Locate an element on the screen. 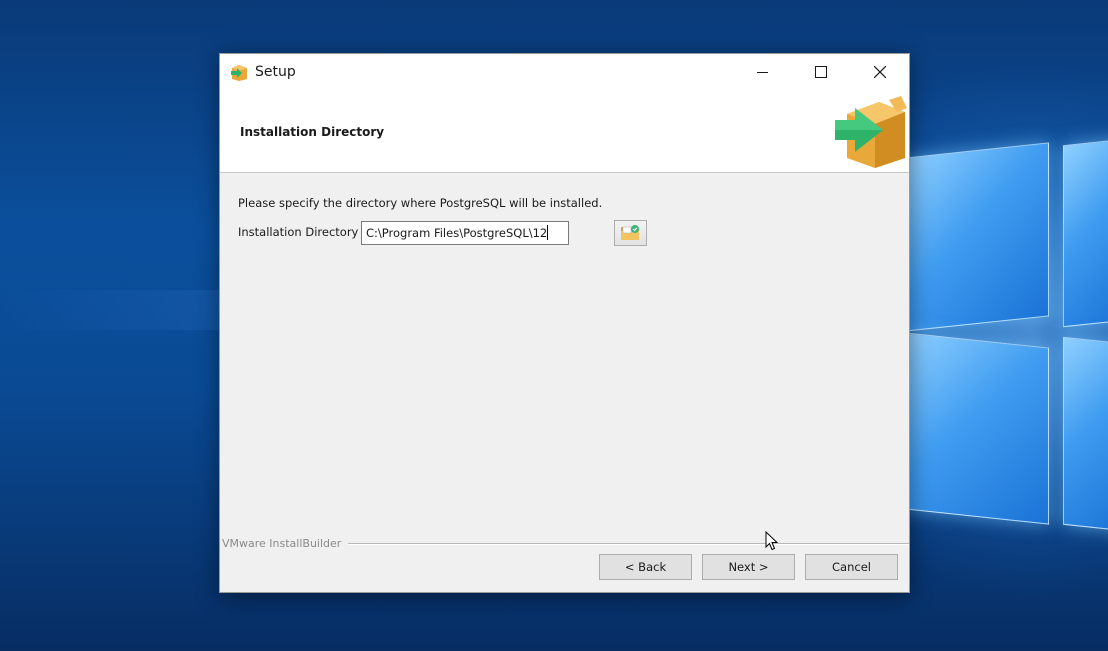  windows-logo-pane-top-left is located at coordinates (977, 237).